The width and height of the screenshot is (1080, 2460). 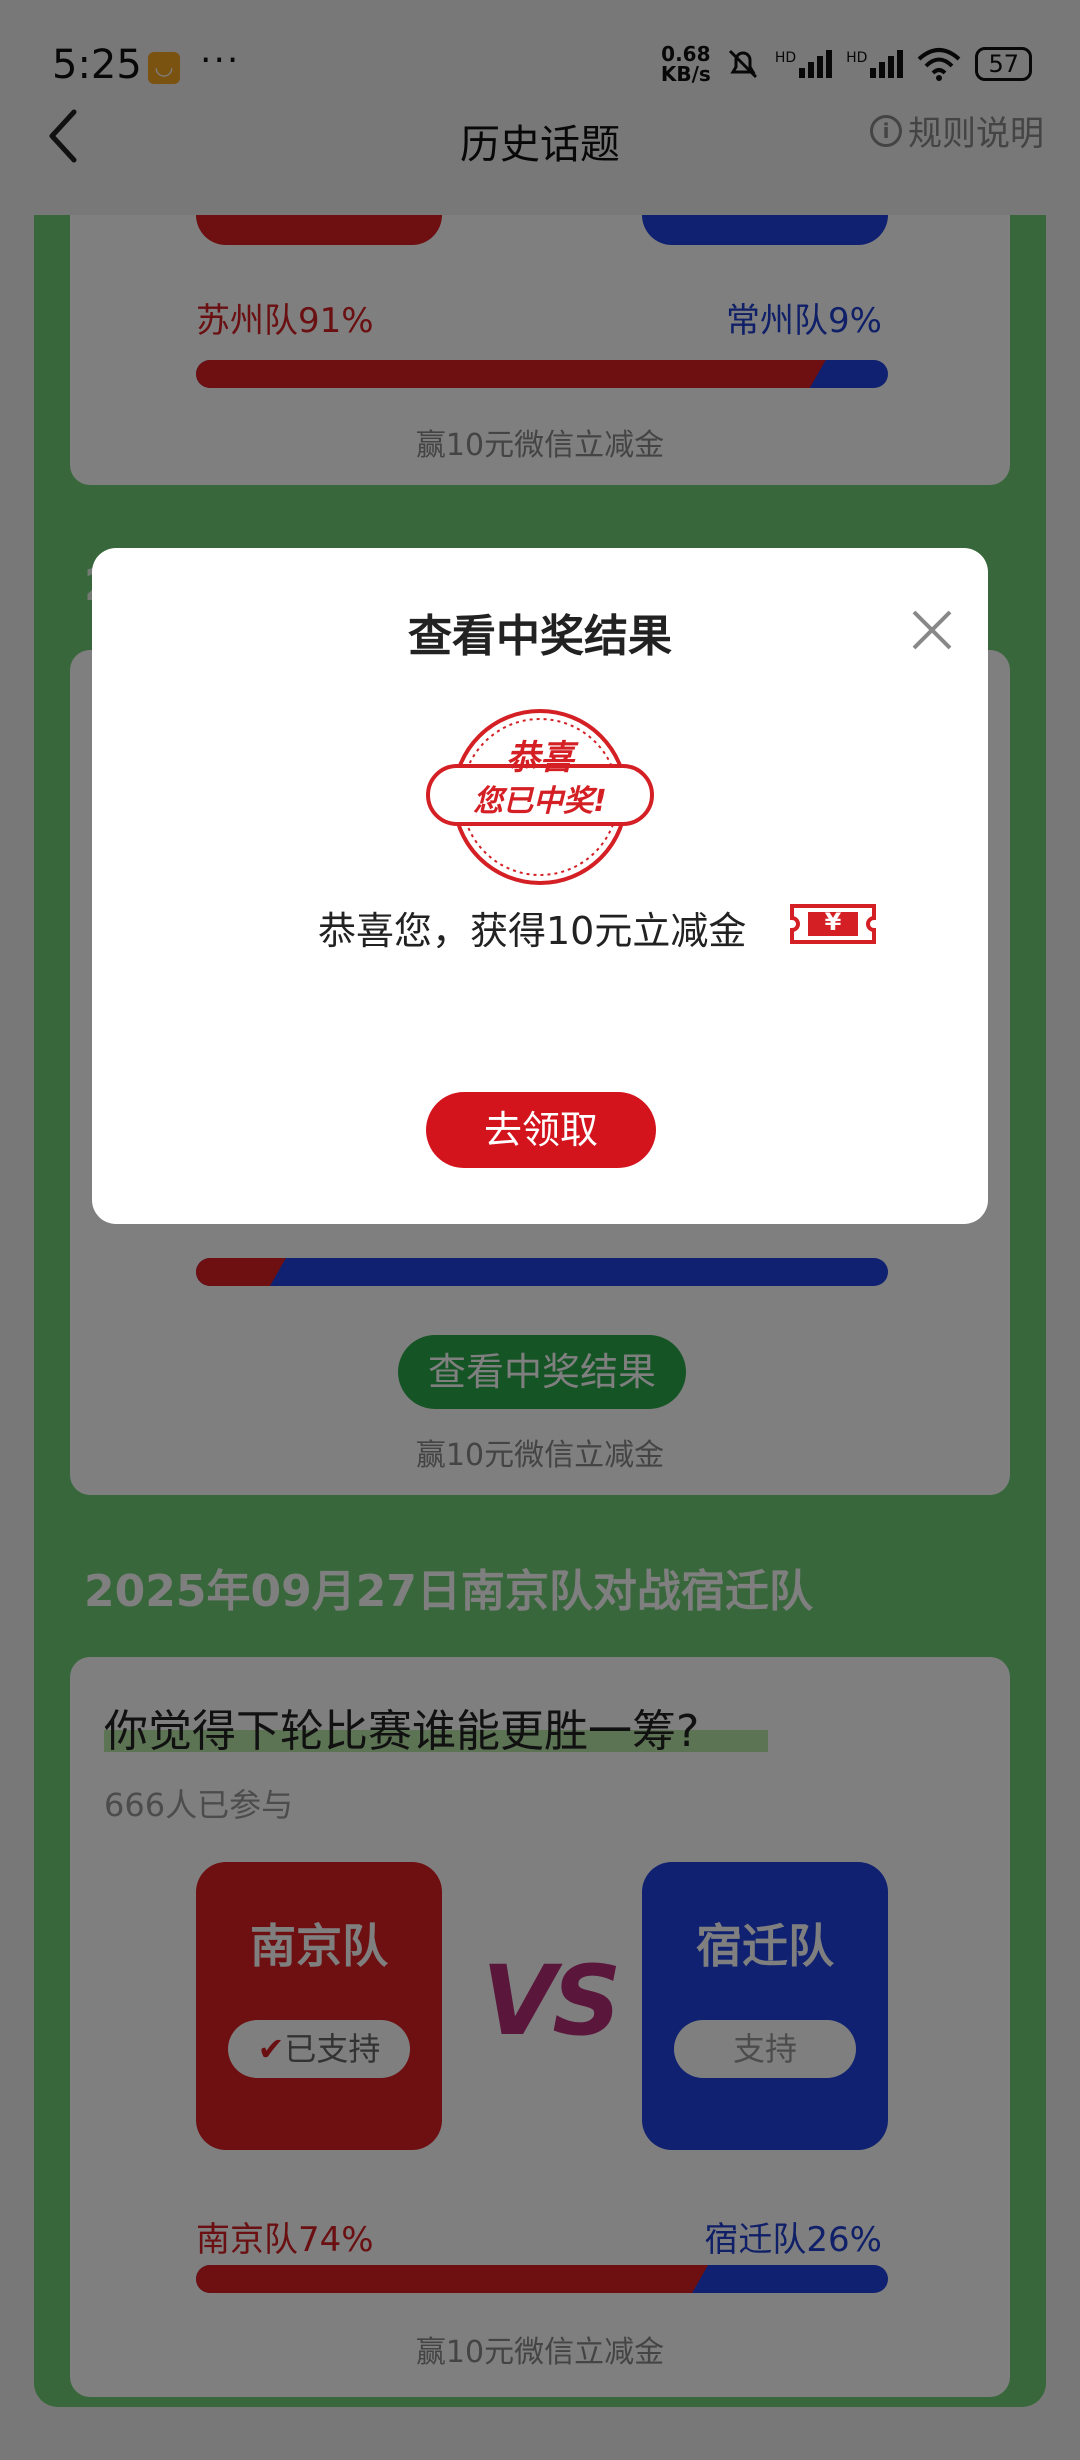 I want to click on stamp-top-text: 恭喜, so click(x=540, y=758).